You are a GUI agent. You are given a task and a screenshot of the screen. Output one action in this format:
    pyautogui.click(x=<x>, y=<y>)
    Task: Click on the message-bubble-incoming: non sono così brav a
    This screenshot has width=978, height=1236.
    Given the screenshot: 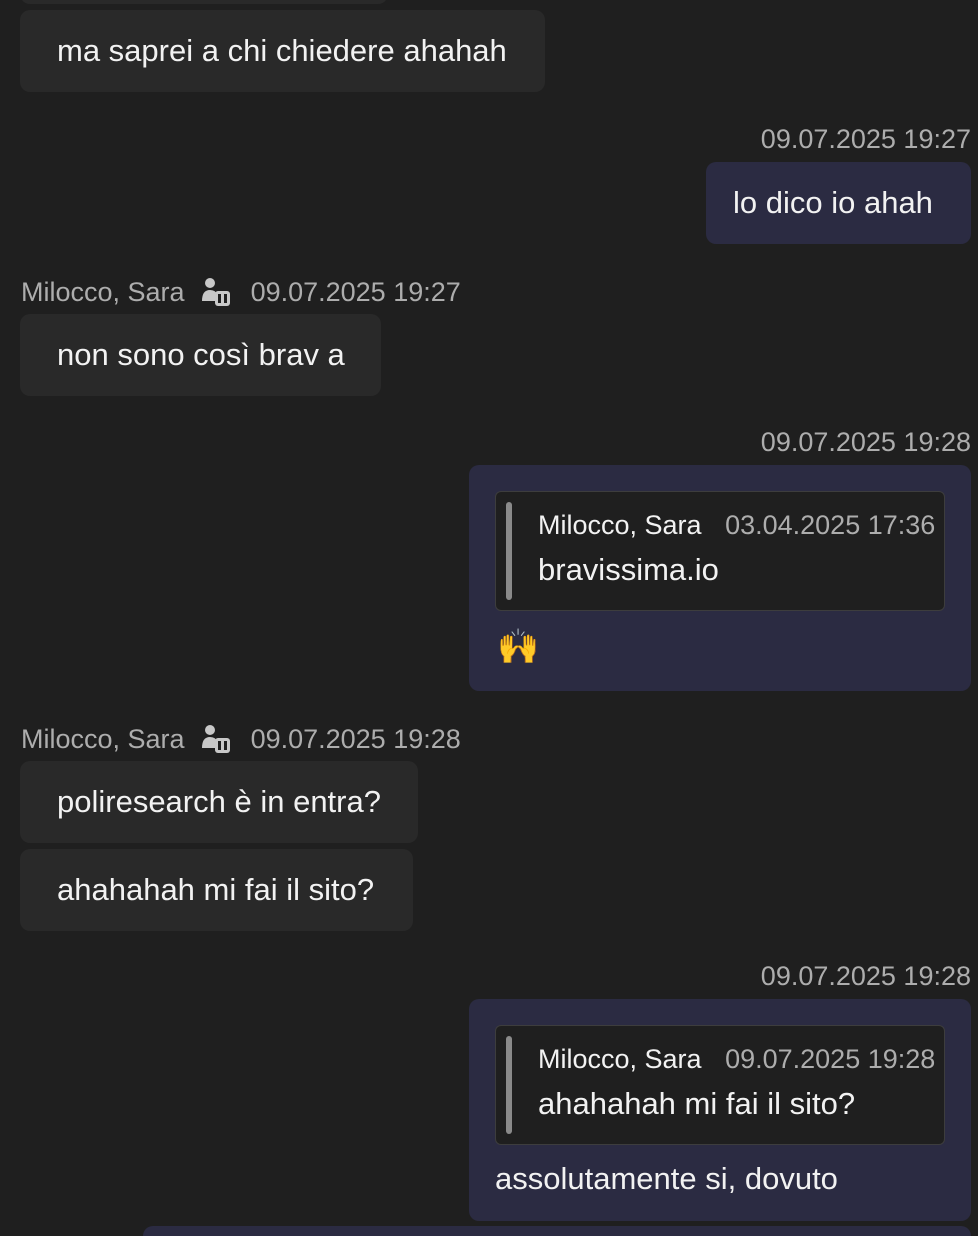 What is the action you would take?
    pyautogui.click(x=200, y=355)
    